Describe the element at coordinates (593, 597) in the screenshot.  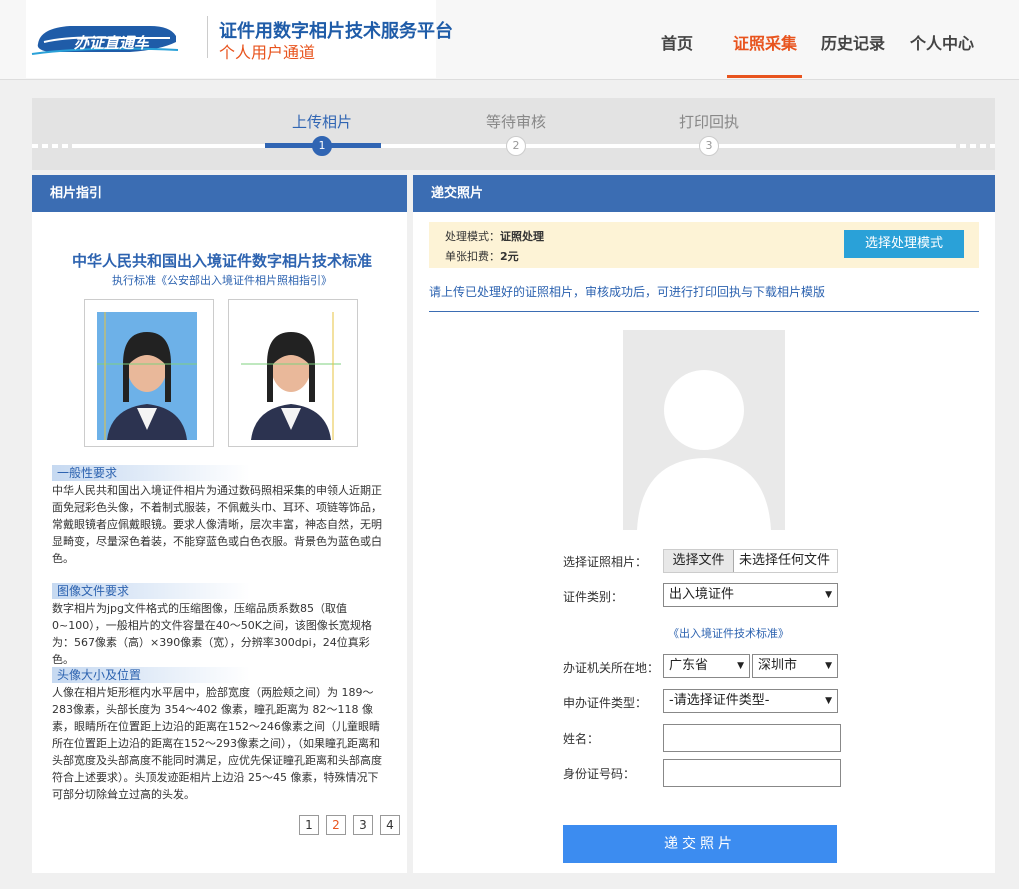
I see `doc-type-label: 证件类别：` at that location.